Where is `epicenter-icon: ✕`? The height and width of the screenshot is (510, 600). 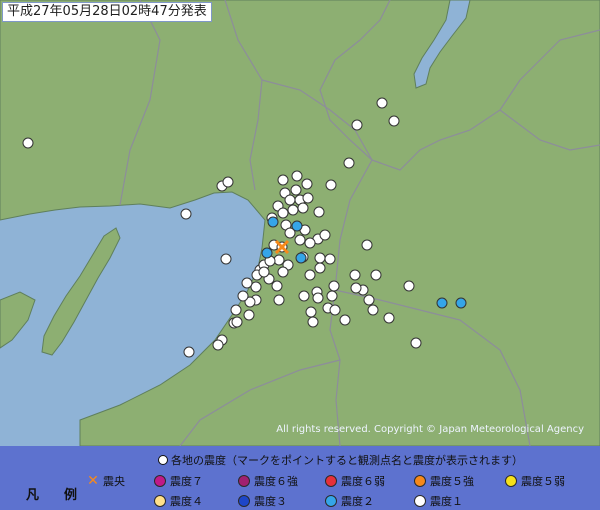 epicenter-icon: ✕ is located at coordinates (93, 481).